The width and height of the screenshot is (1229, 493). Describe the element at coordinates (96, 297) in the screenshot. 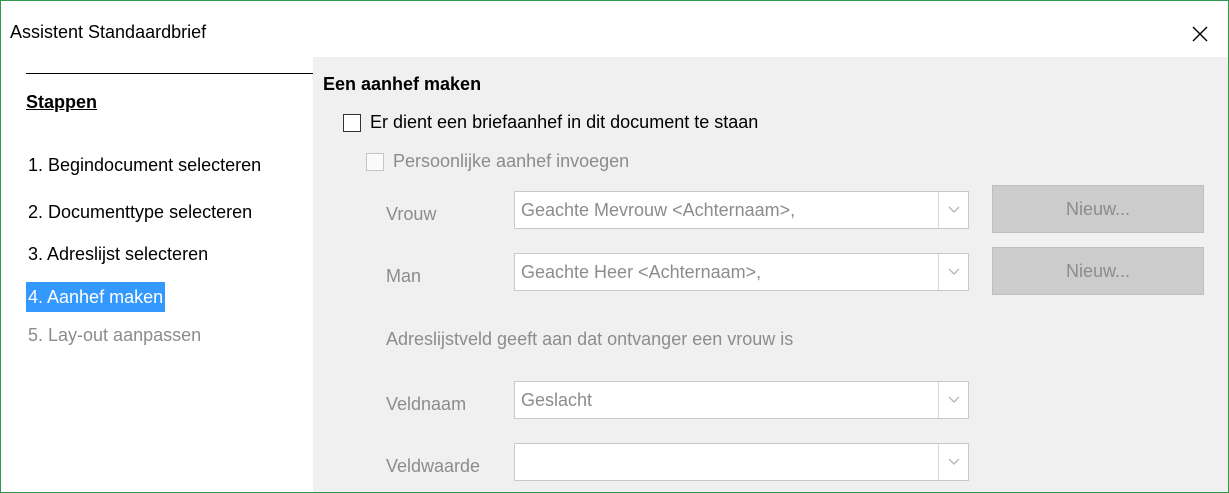

I see `step-aanhef: 4. Aanhef maken` at that location.